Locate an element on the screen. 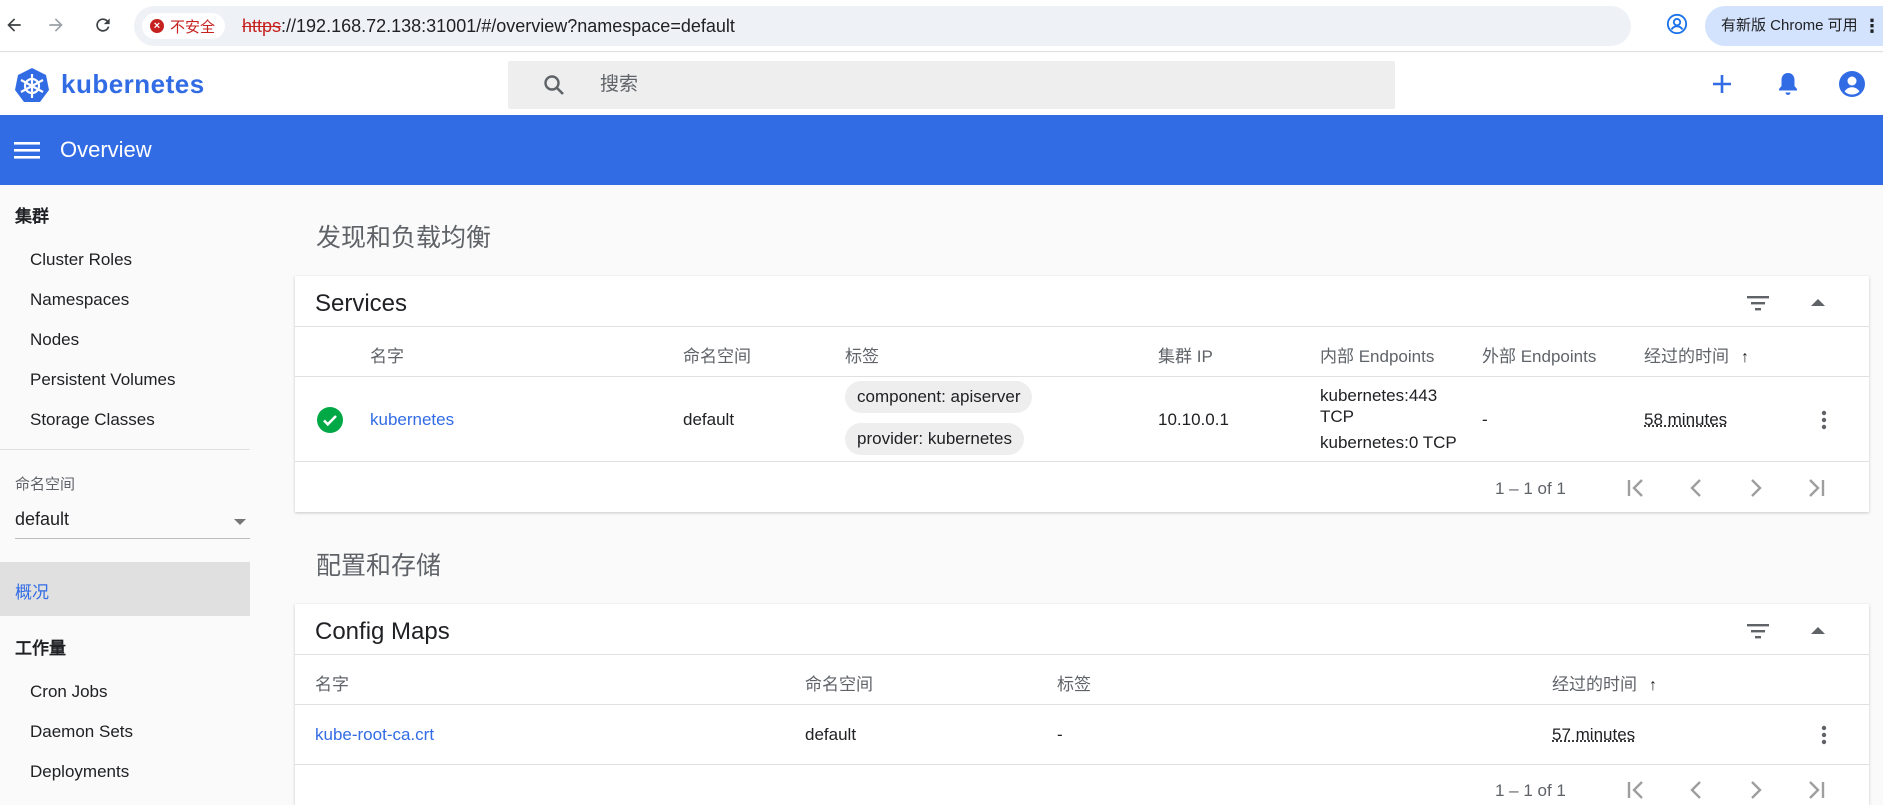 Image resolution: width=1883 pixels, height=805 pixels. security-label: 不安全 is located at coordinates (193, 27).